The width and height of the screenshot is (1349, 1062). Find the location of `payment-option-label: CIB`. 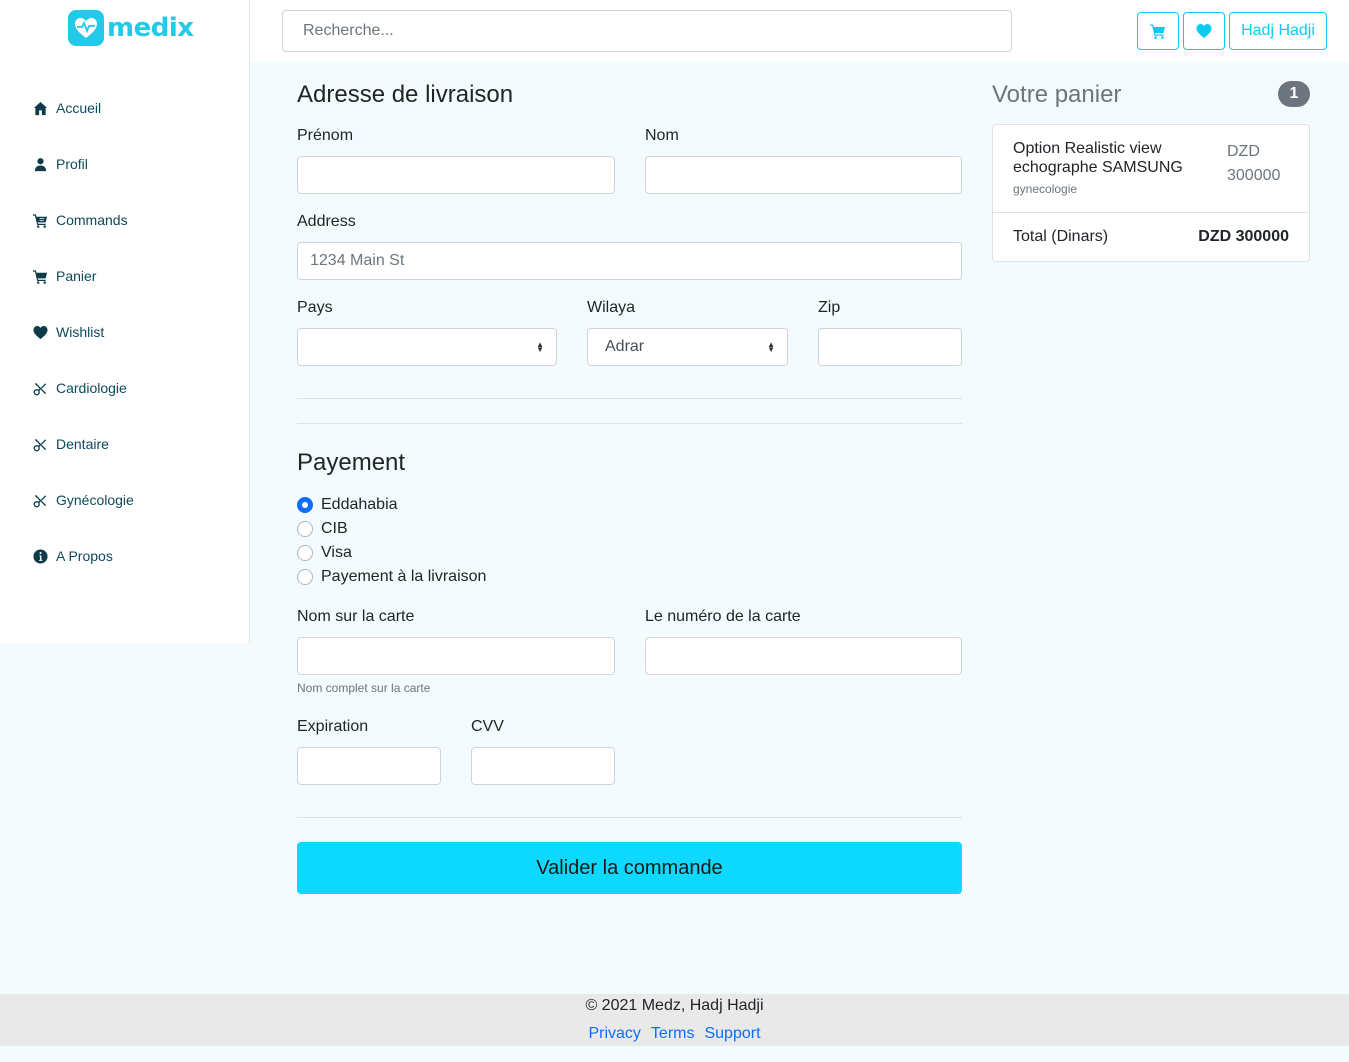

payment-option-label: CIB is located at coordinates (334, 528).